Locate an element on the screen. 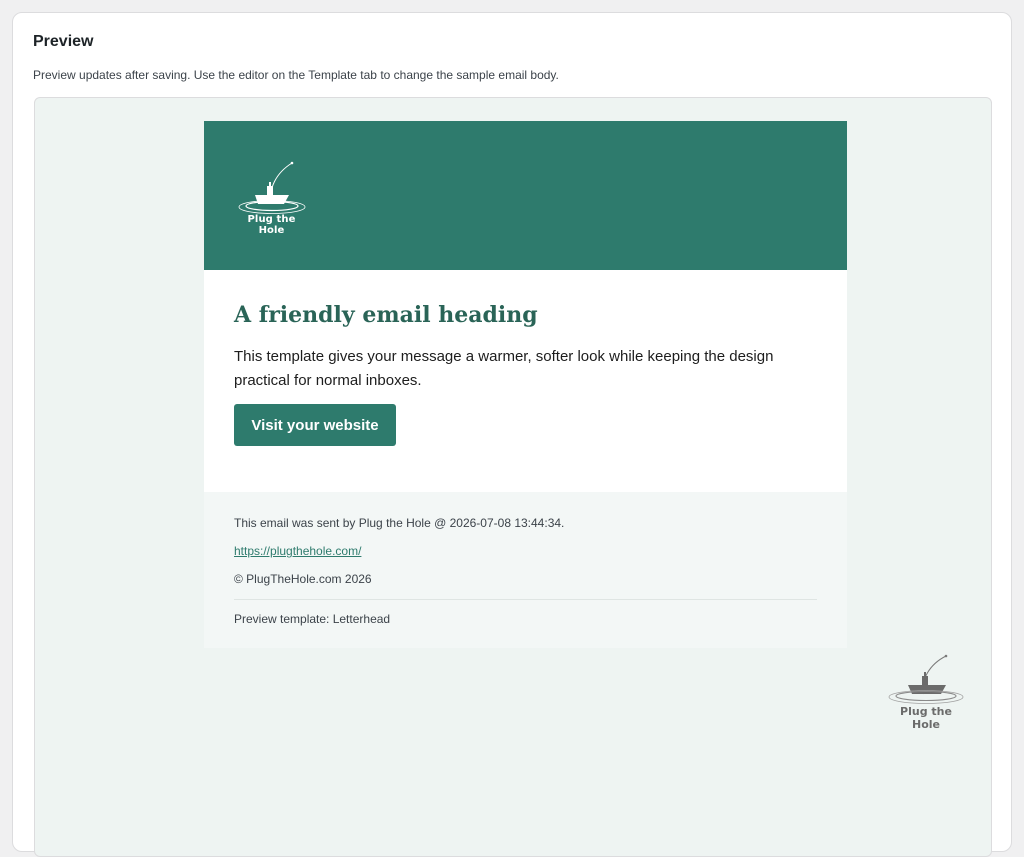  email-heading: A friendly email heading is located at coordinates (386, 315).